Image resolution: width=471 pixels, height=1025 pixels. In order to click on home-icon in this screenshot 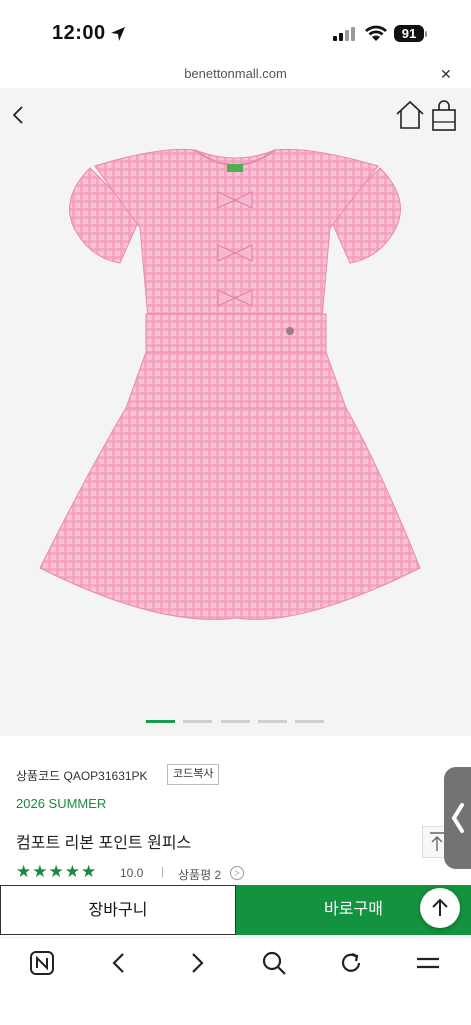, I will do `click(410, 115)`.